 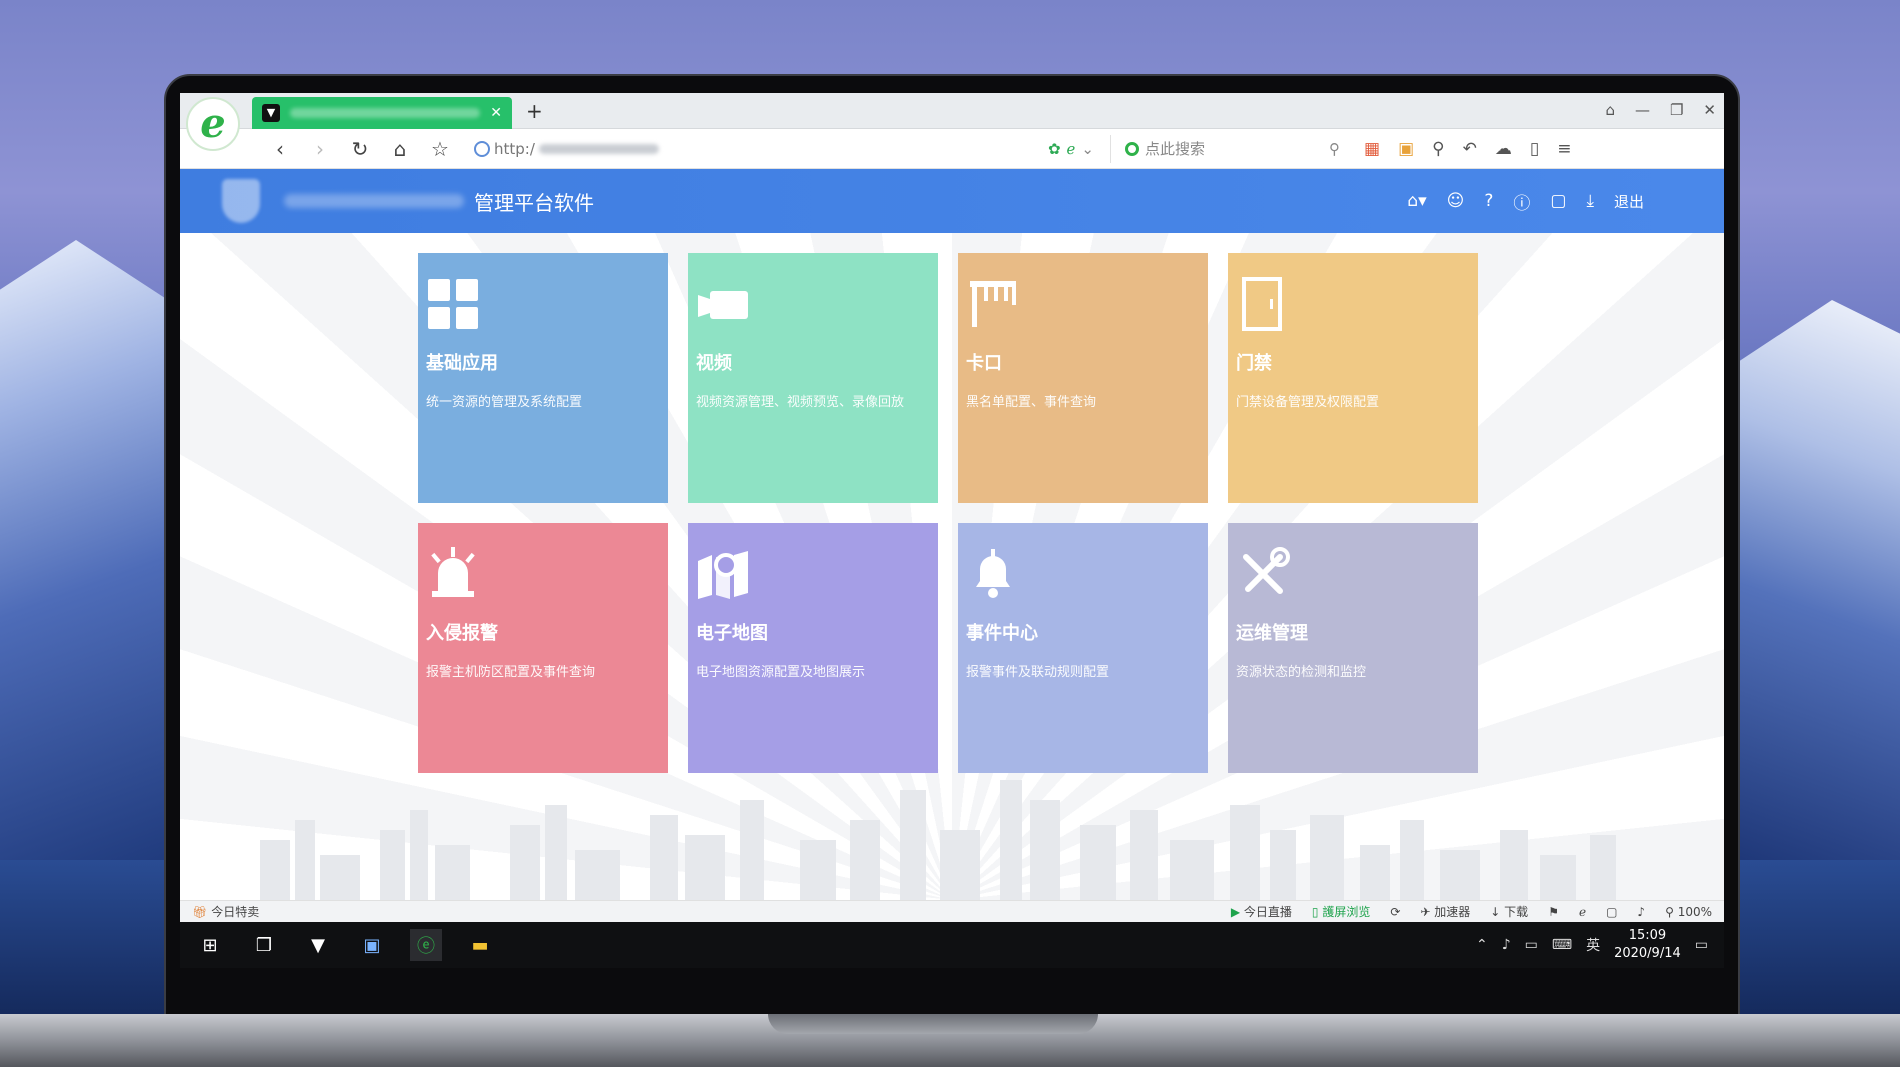 I want to click on browser-app-icon: ⓔ, so click(x=426, y=945).